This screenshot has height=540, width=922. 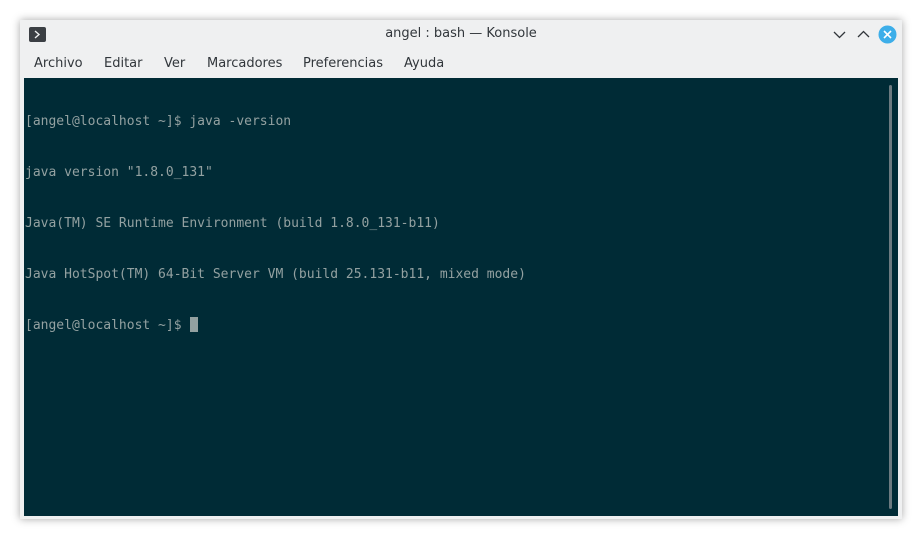 I want to click on close-button, so click(x=887, y=34).